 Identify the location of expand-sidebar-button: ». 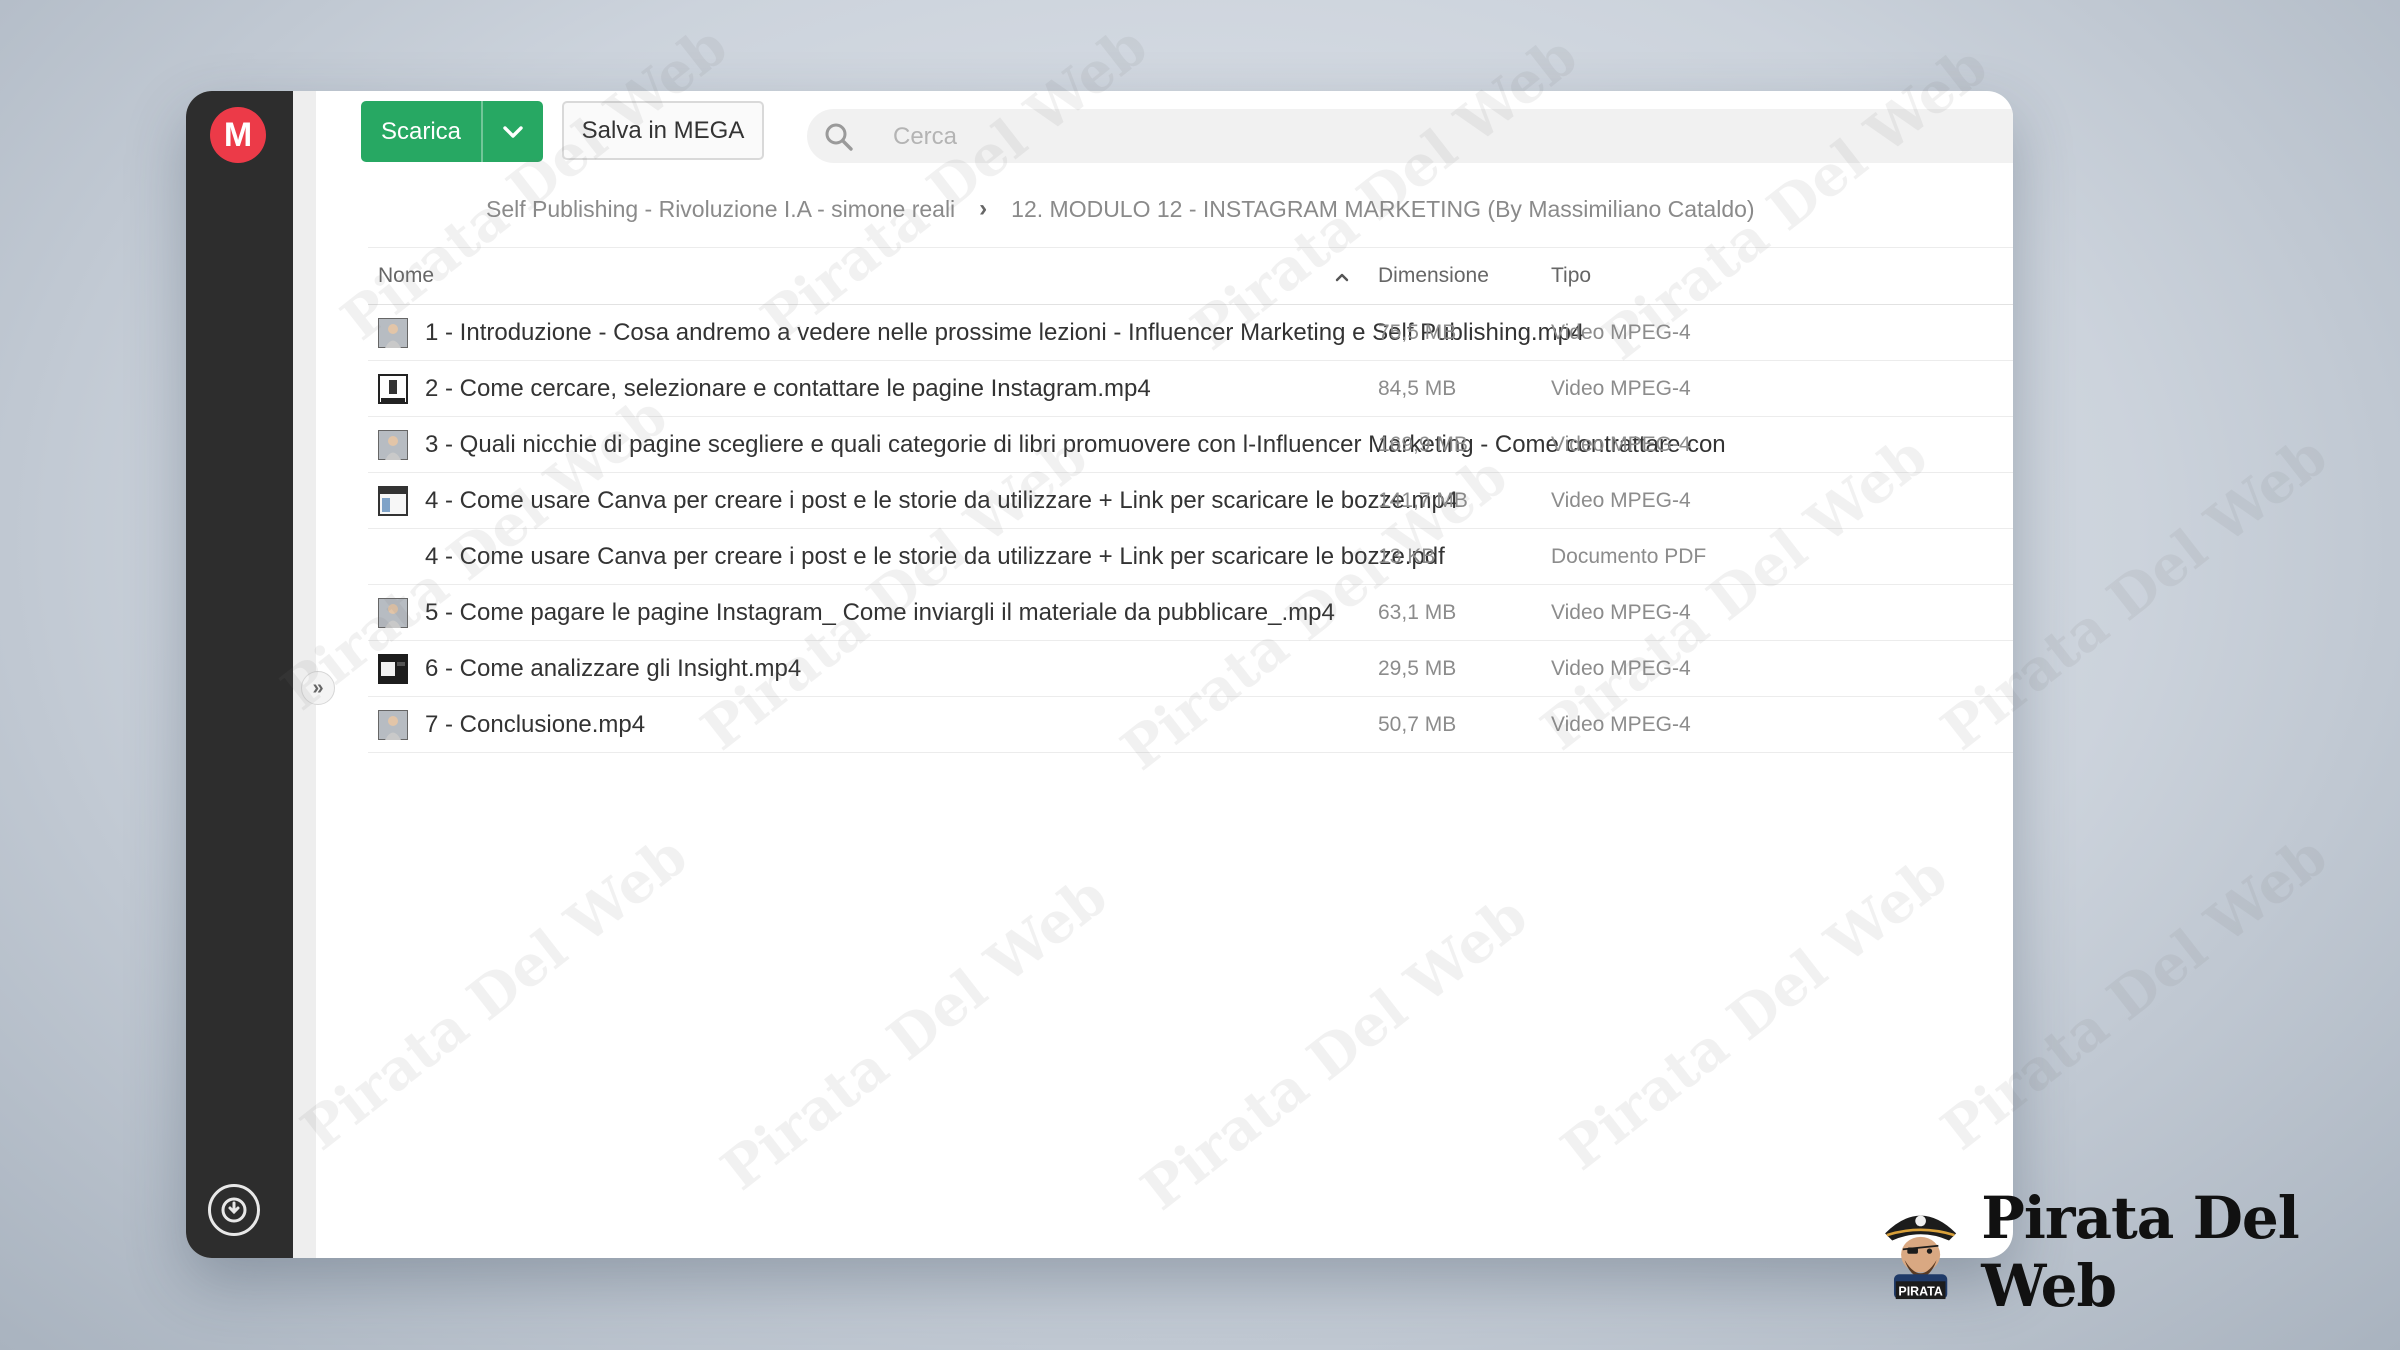
(318, 688).